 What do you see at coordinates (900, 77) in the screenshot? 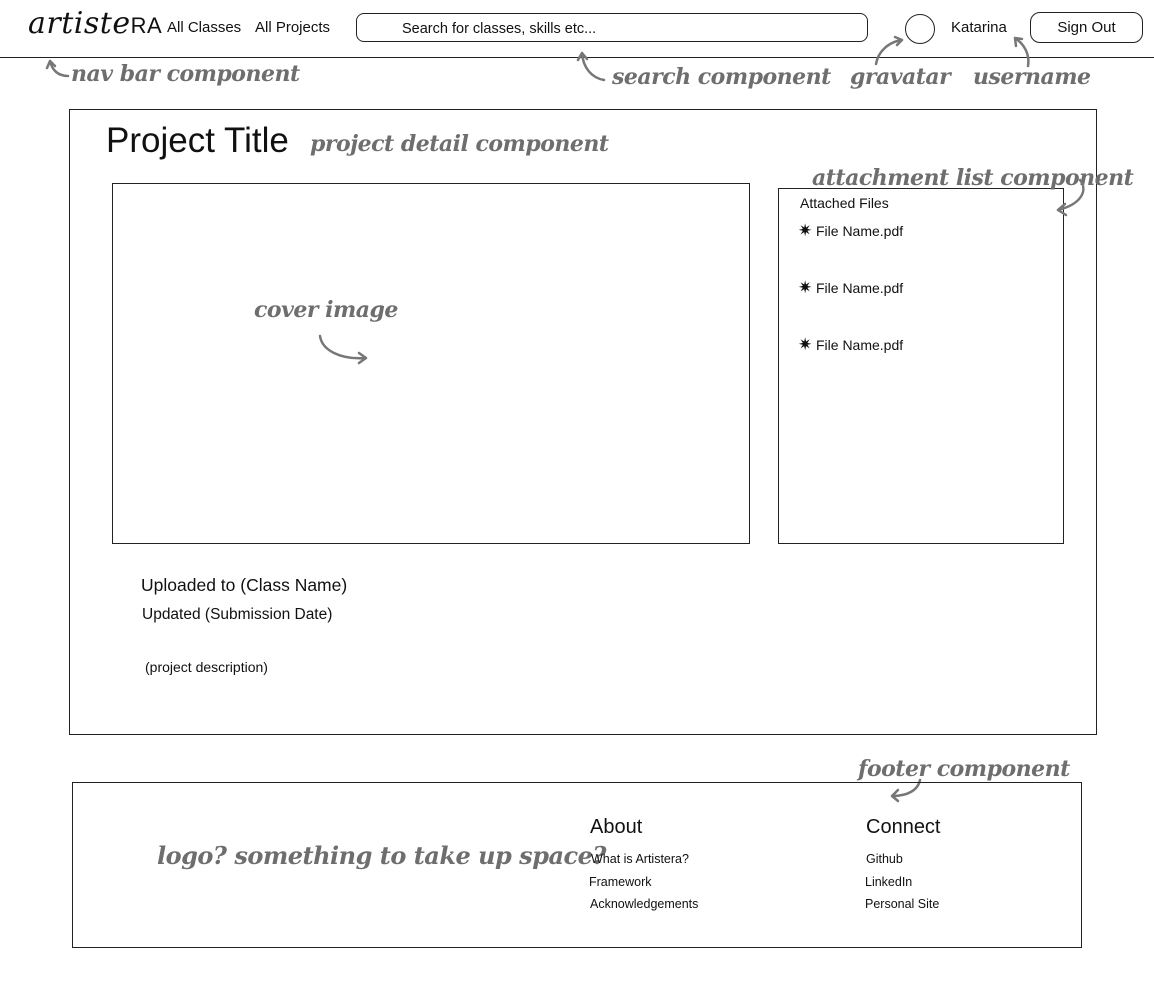
I see `annotation-gravatar: gravatar` at bounding box center [900, 77].